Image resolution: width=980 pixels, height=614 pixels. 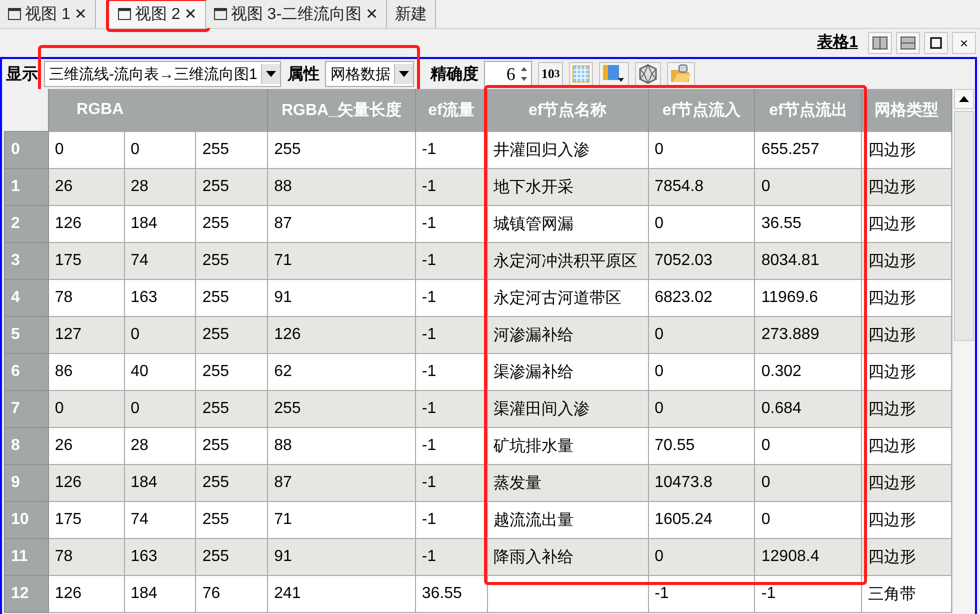 What do you see at coordinates (297, 14) in the screenshot?
I see `view-tab: 视图 3-二维流向图 ✕` at bounding box center [297, 14].